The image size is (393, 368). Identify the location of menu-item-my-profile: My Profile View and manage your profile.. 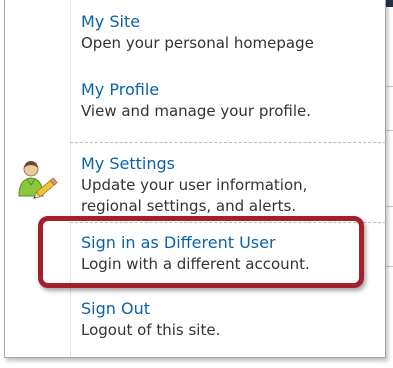
(228, 102).